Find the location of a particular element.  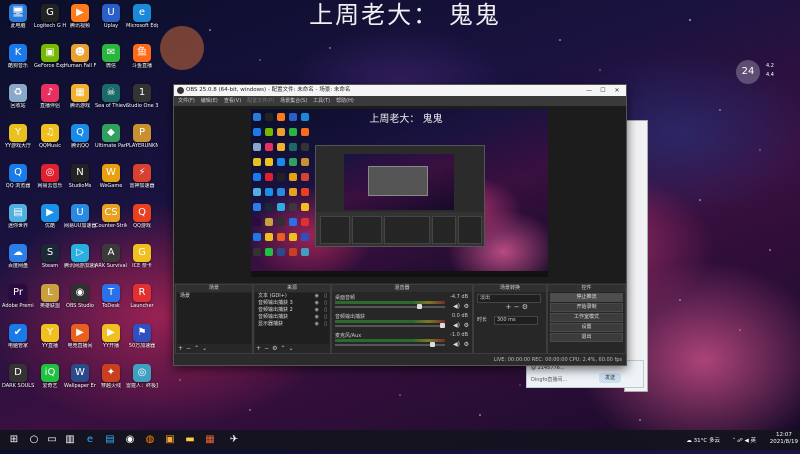

tray-weather: ☁ 31°C 多云 is located at coordinates (703, 445).